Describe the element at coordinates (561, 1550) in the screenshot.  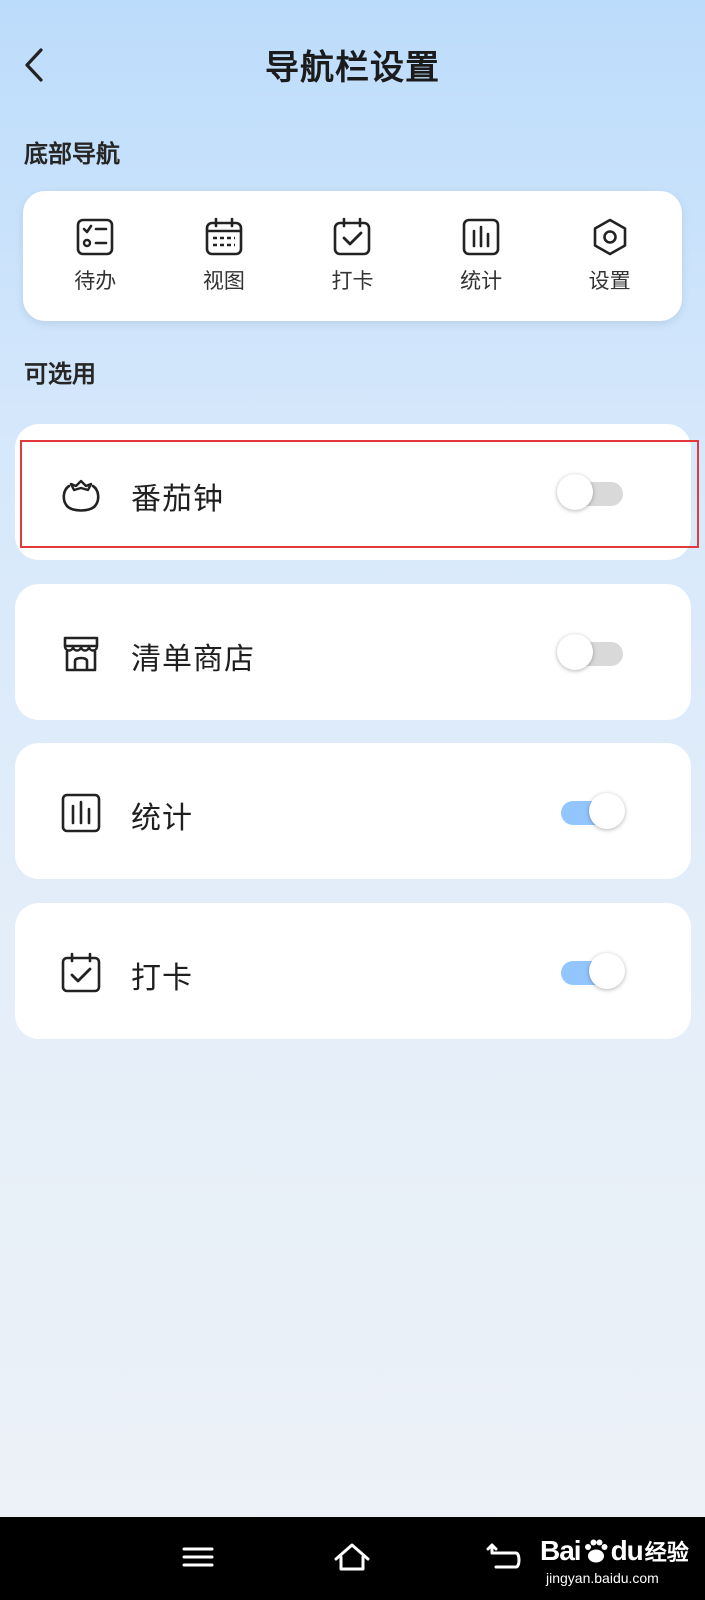
I see `watermark-brand-left: Bai` at that location.